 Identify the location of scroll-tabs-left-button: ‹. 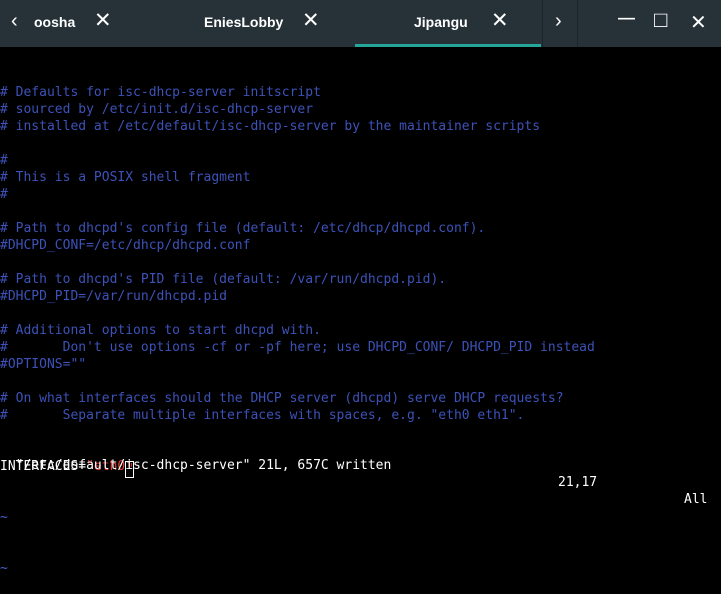
(16, 23).